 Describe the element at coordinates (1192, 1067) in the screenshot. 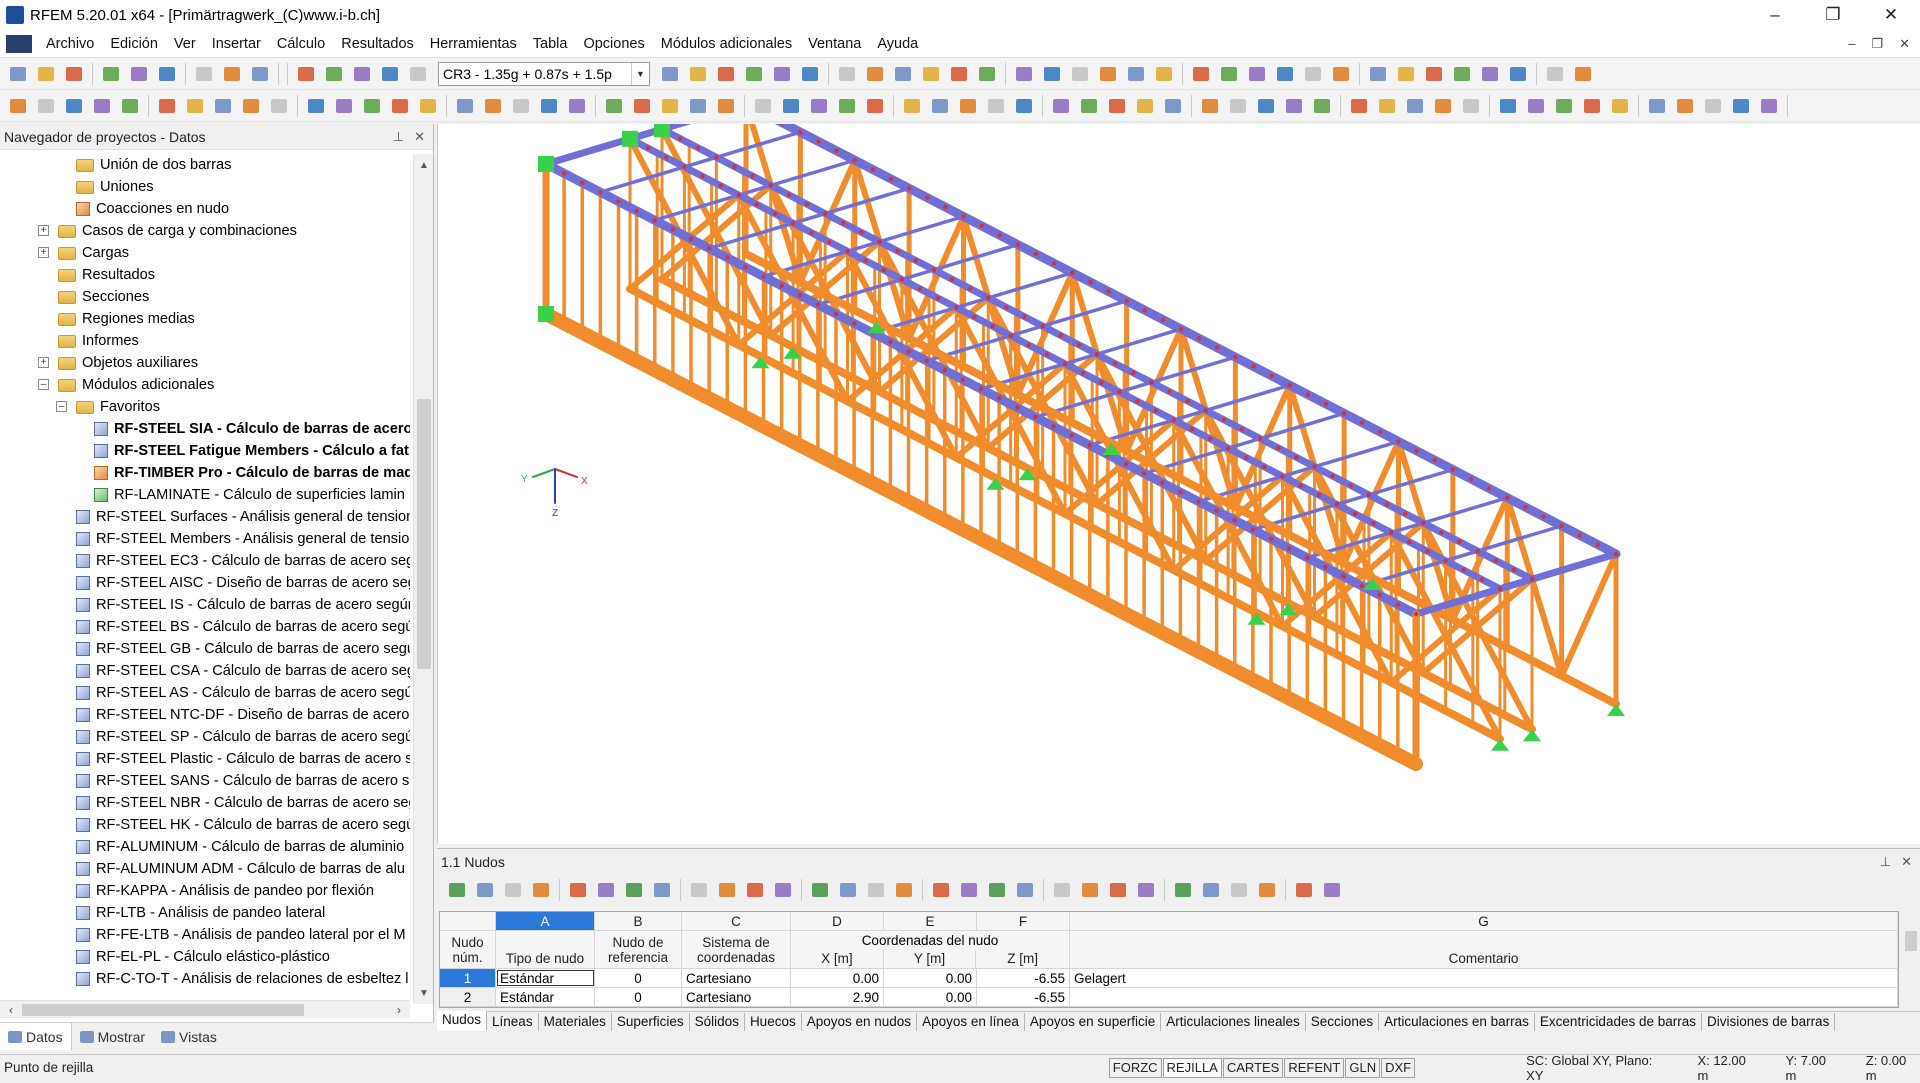

I see `status-rejilla-button: REJILLA` at that location.